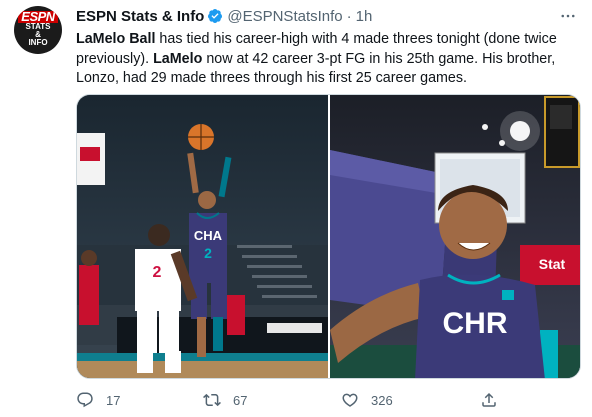  Describe the element at coordinates (208, 253) in the screenshot. I see `shooter-jersey-number: 2` at that location.